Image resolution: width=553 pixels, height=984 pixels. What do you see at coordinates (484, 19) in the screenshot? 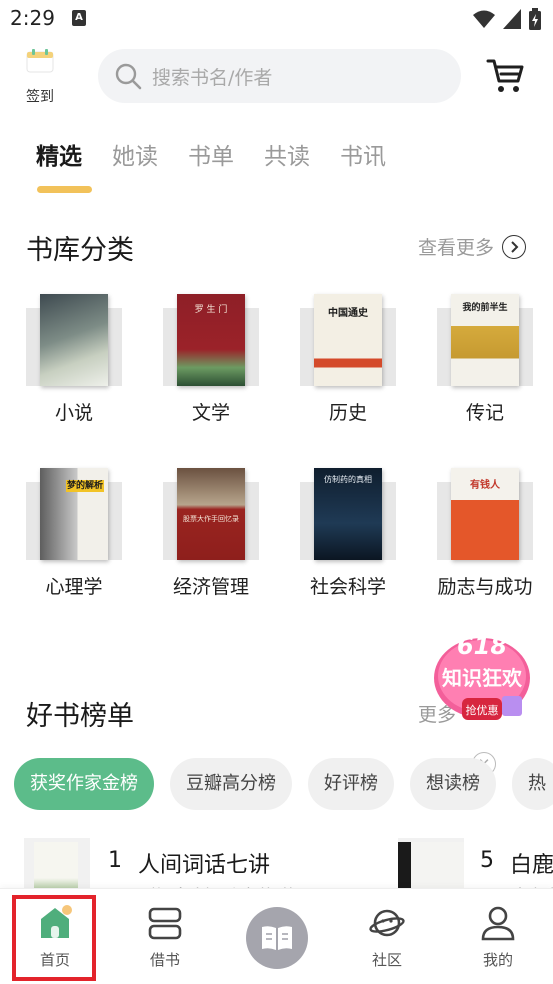
I see `wifi-icon` at bounding box center [484, 19].